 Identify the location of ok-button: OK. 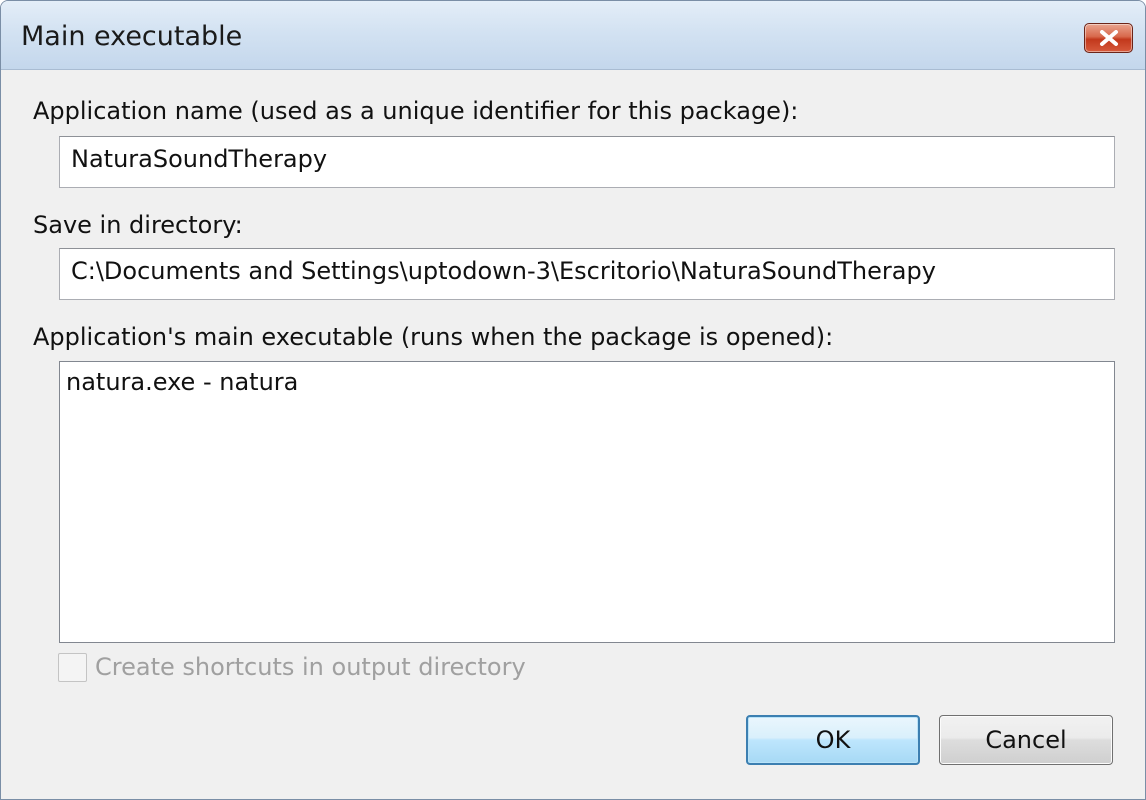
(833, 740).